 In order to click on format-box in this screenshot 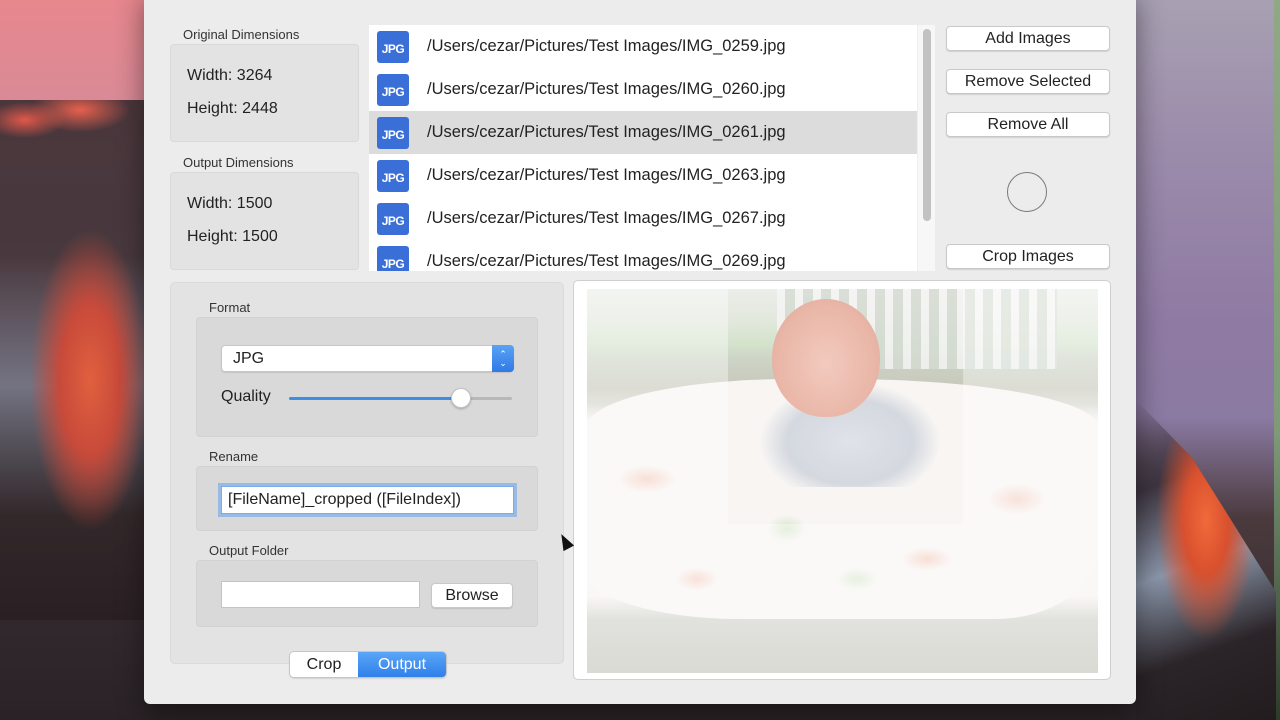, I will do `click(367, 377)`.